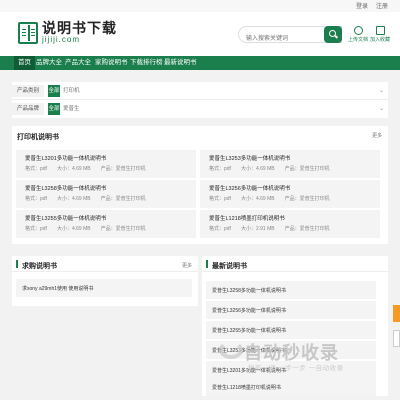 The height and width of the screenshot is (400, 400). Describe the element at coordinates (57, 288) in the screenshot. I see `item-title: 求sony a29mh1使用 使用说明书` at that location.